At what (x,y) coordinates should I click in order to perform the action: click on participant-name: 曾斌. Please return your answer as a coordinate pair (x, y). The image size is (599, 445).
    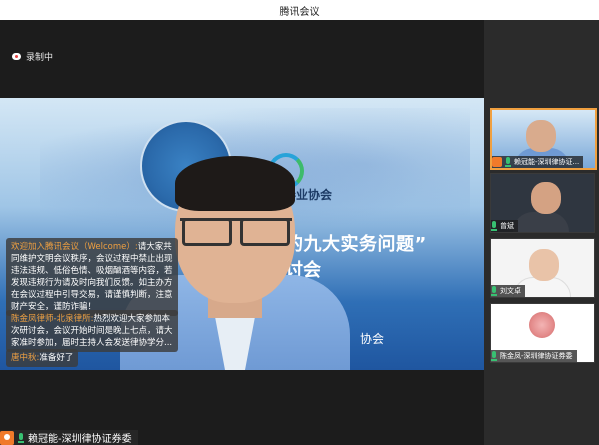
    Looking at the image, I should click on (507, 226).